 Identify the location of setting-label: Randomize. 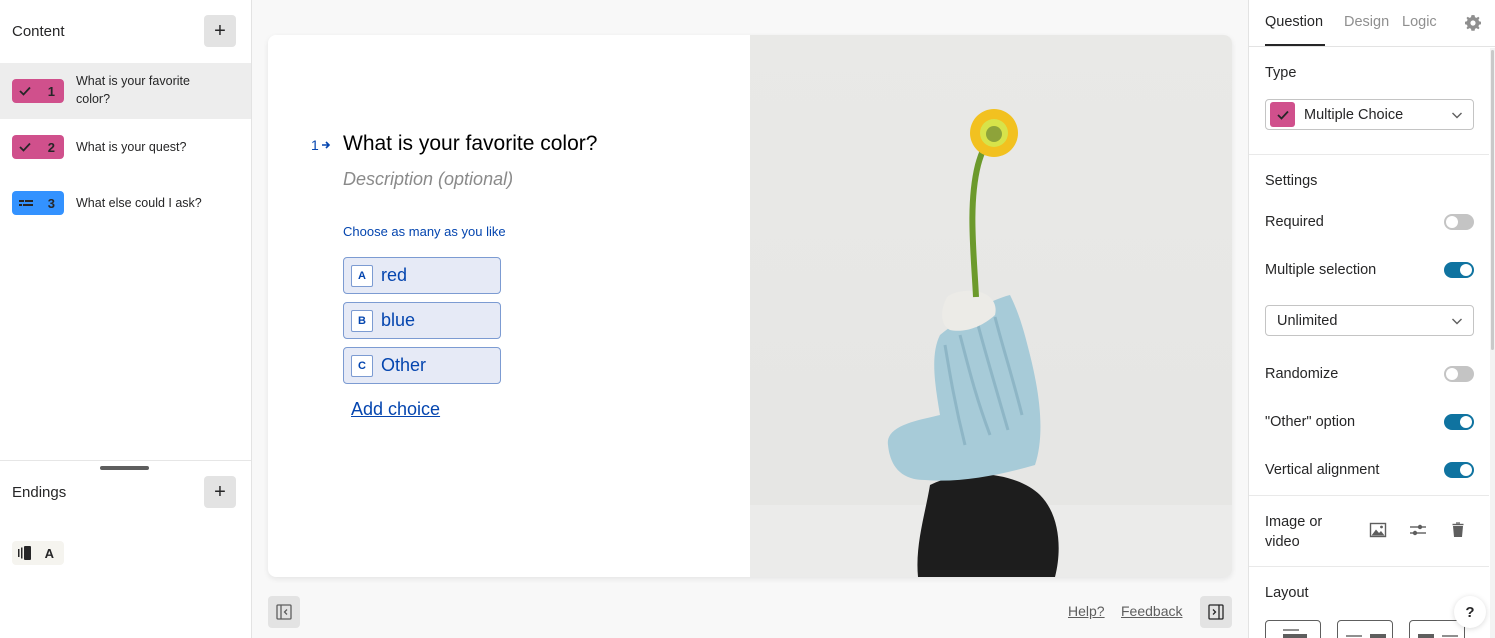
(1302, 374).